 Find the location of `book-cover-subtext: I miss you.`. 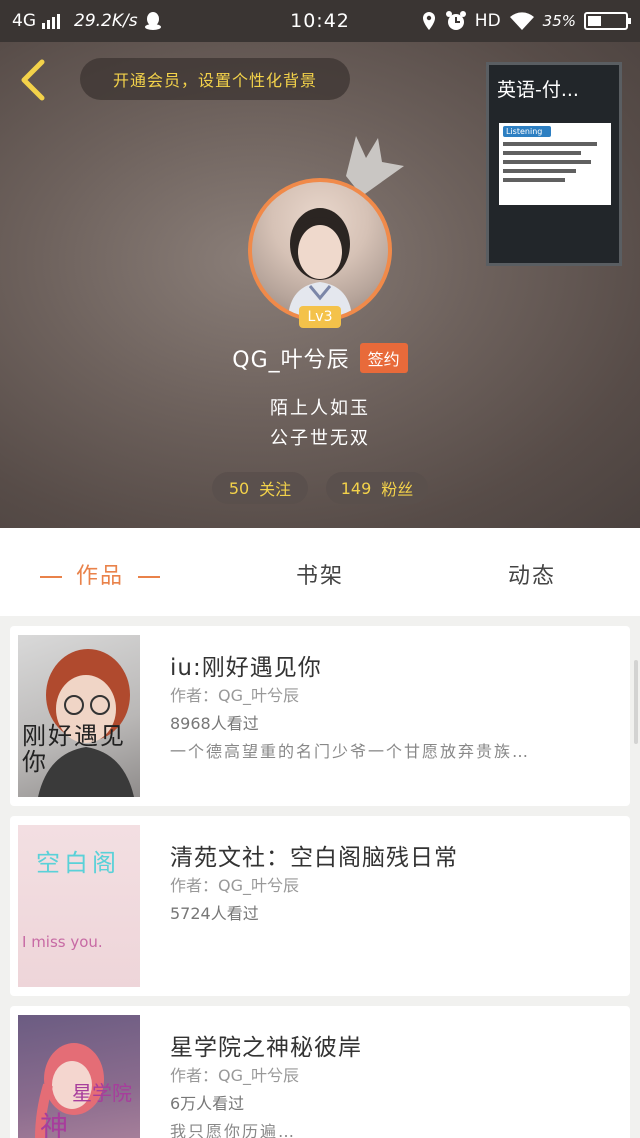

book-cover-subtext: I miss you. is located at coordinates (62, 942).